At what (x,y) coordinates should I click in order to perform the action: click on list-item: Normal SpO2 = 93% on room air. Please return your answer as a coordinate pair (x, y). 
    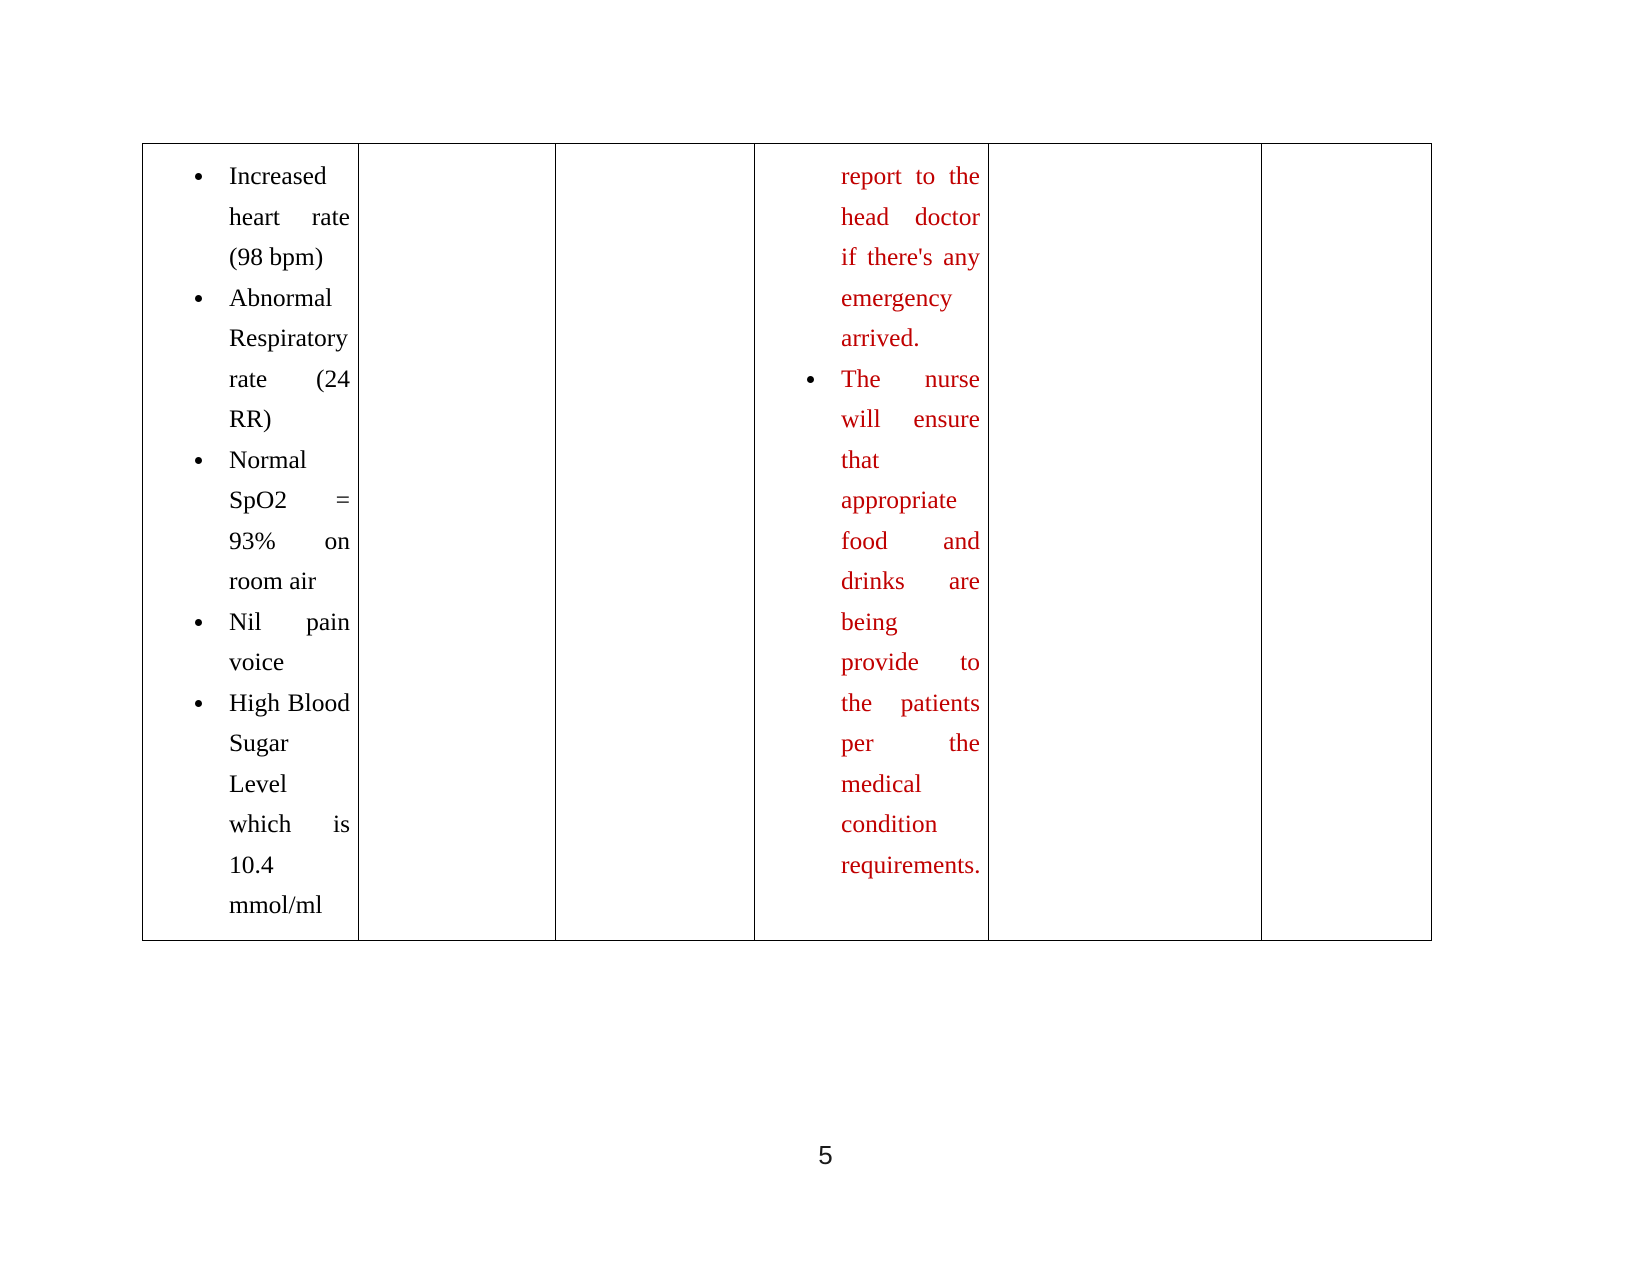
    Looking at the image, I should click on (250, 521).